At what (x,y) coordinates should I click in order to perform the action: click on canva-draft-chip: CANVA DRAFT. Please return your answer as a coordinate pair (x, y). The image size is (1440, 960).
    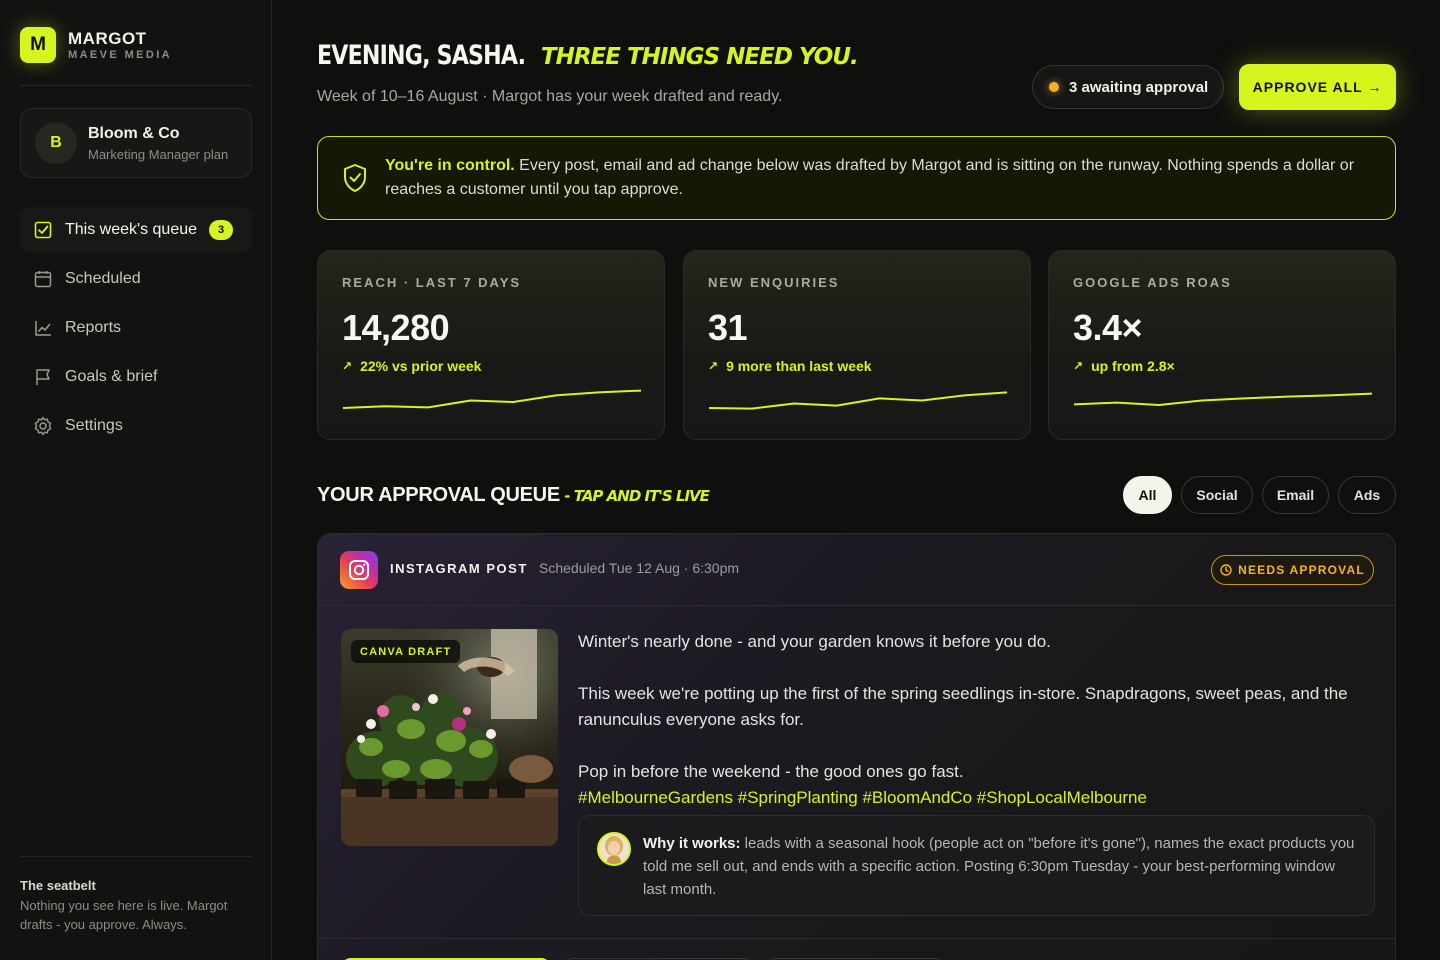
    Looking at the image, I should click on (406, 651).